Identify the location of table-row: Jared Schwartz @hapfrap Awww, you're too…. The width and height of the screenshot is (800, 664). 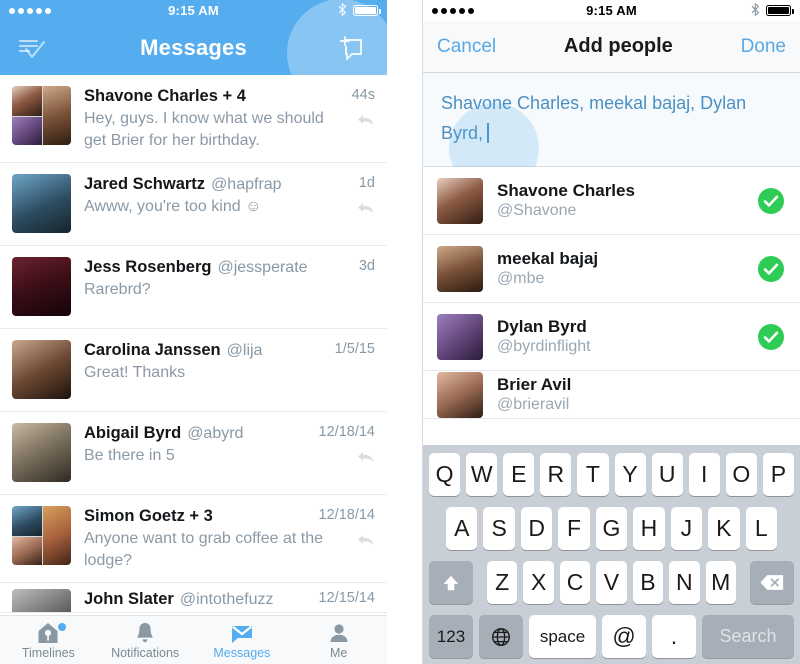
(193, 204).